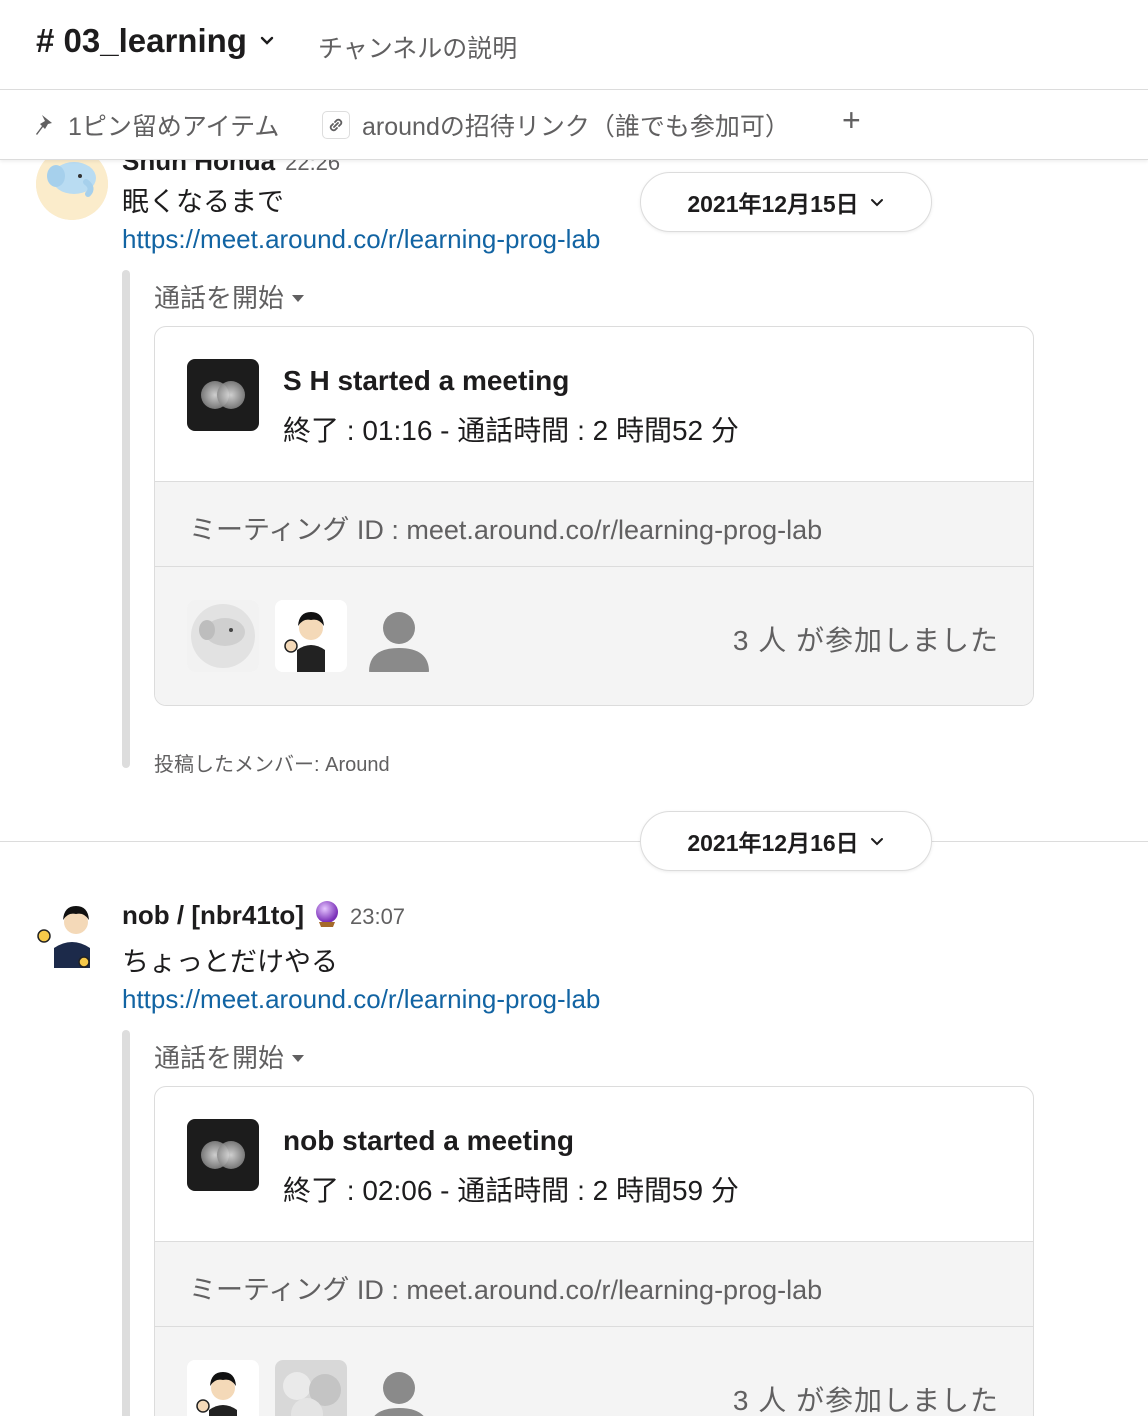  I want to click on channel-header: # 03_learning チャンネルの説明, so click(574, 45).